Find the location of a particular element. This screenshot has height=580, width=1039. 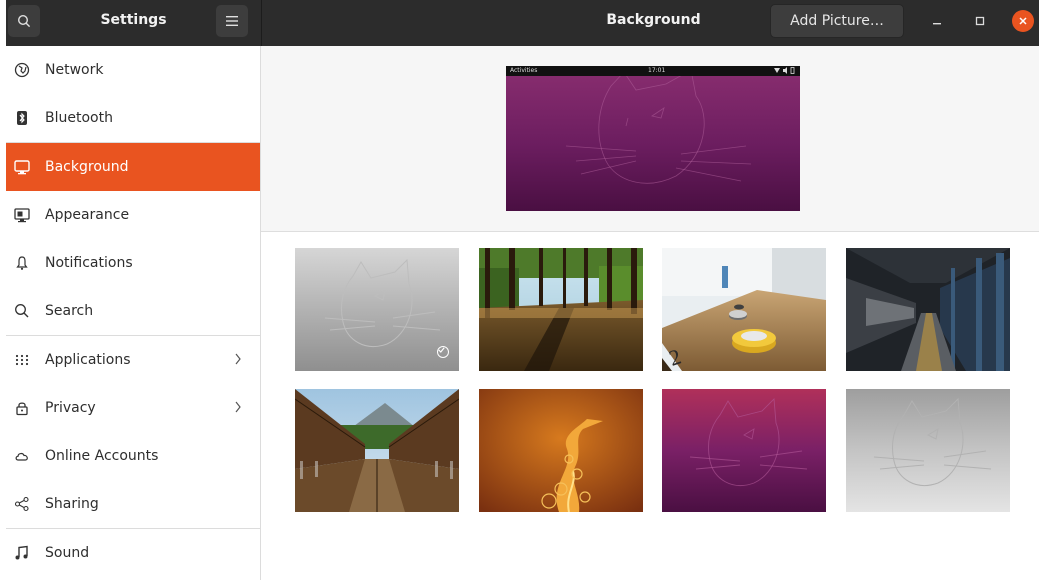

hamburger-icon is located at coordinates (232, 21).